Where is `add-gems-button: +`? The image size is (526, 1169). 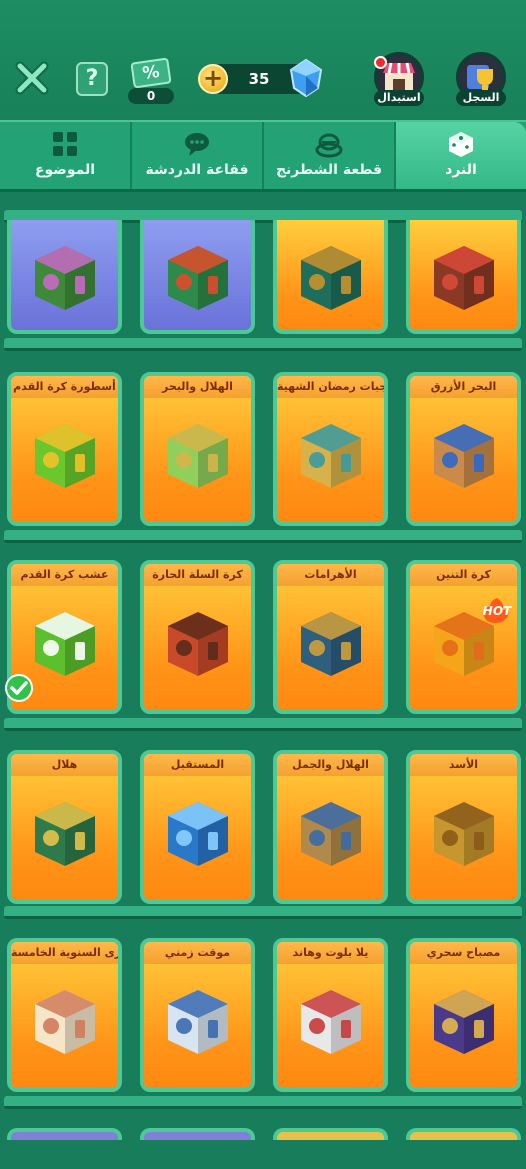
add-gems-button: + is located at coordinates (213, 79).